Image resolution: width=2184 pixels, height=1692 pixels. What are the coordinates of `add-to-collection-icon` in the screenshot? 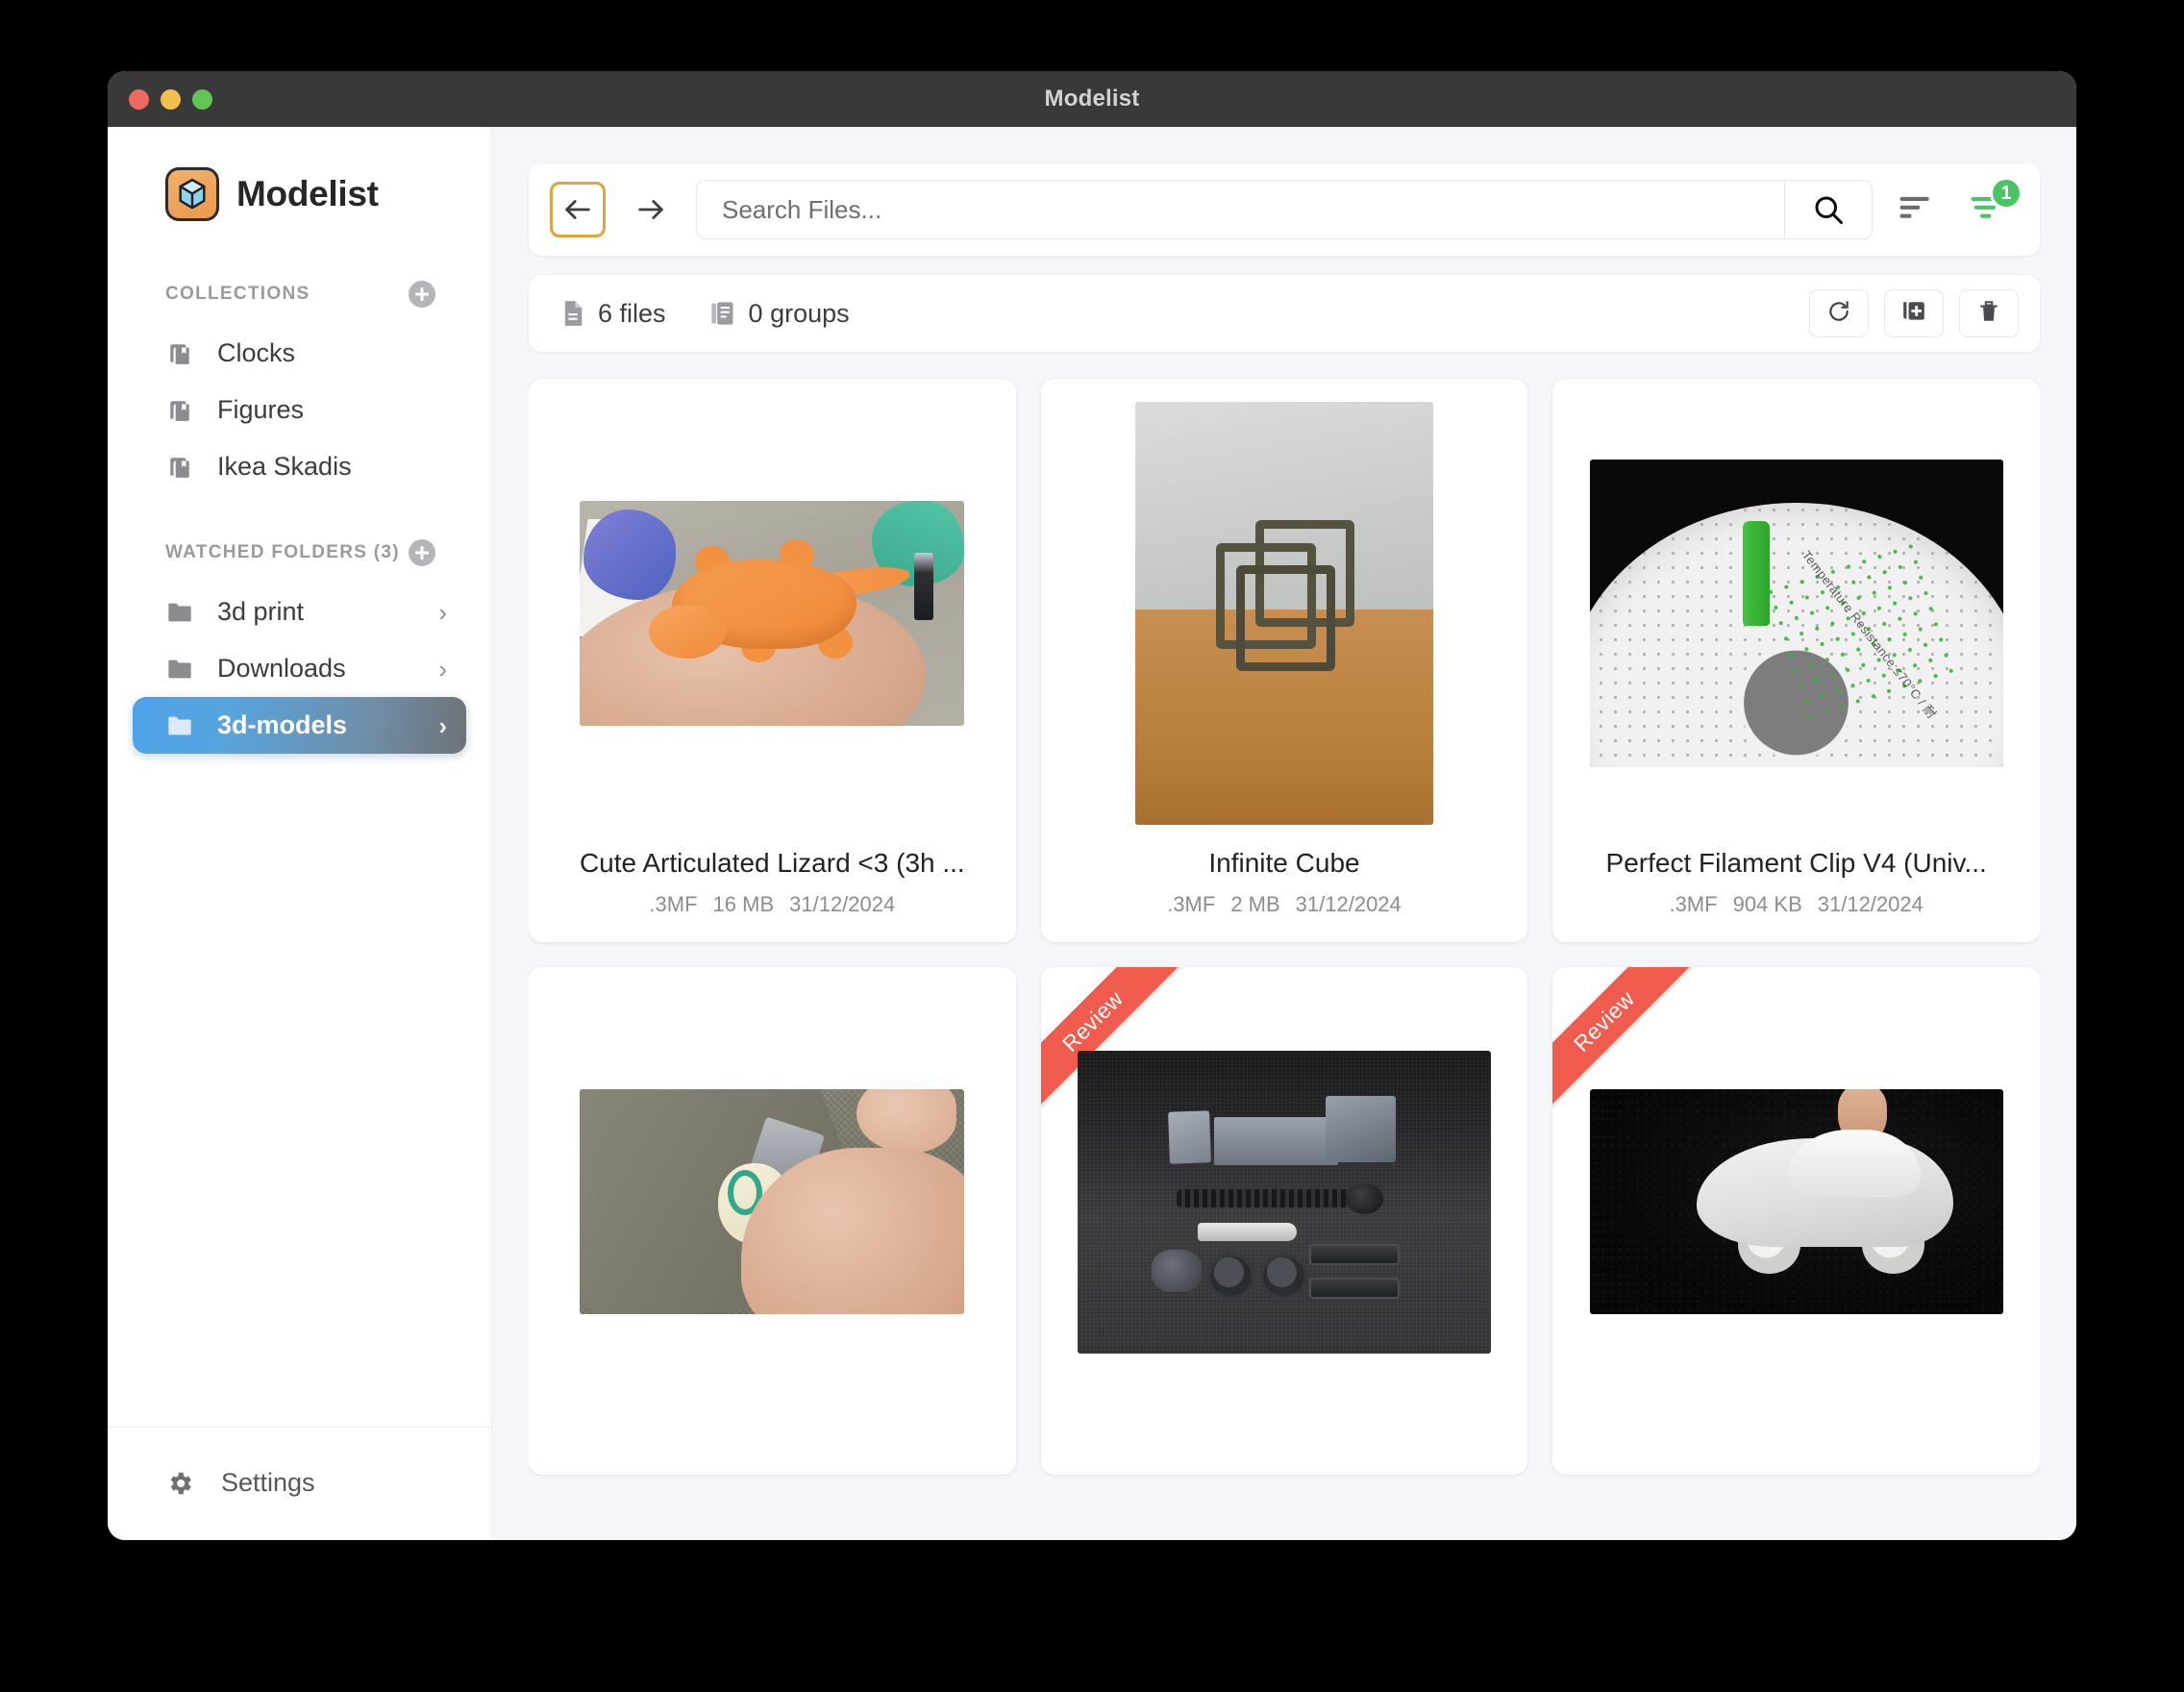 It's located at (1914, 314).